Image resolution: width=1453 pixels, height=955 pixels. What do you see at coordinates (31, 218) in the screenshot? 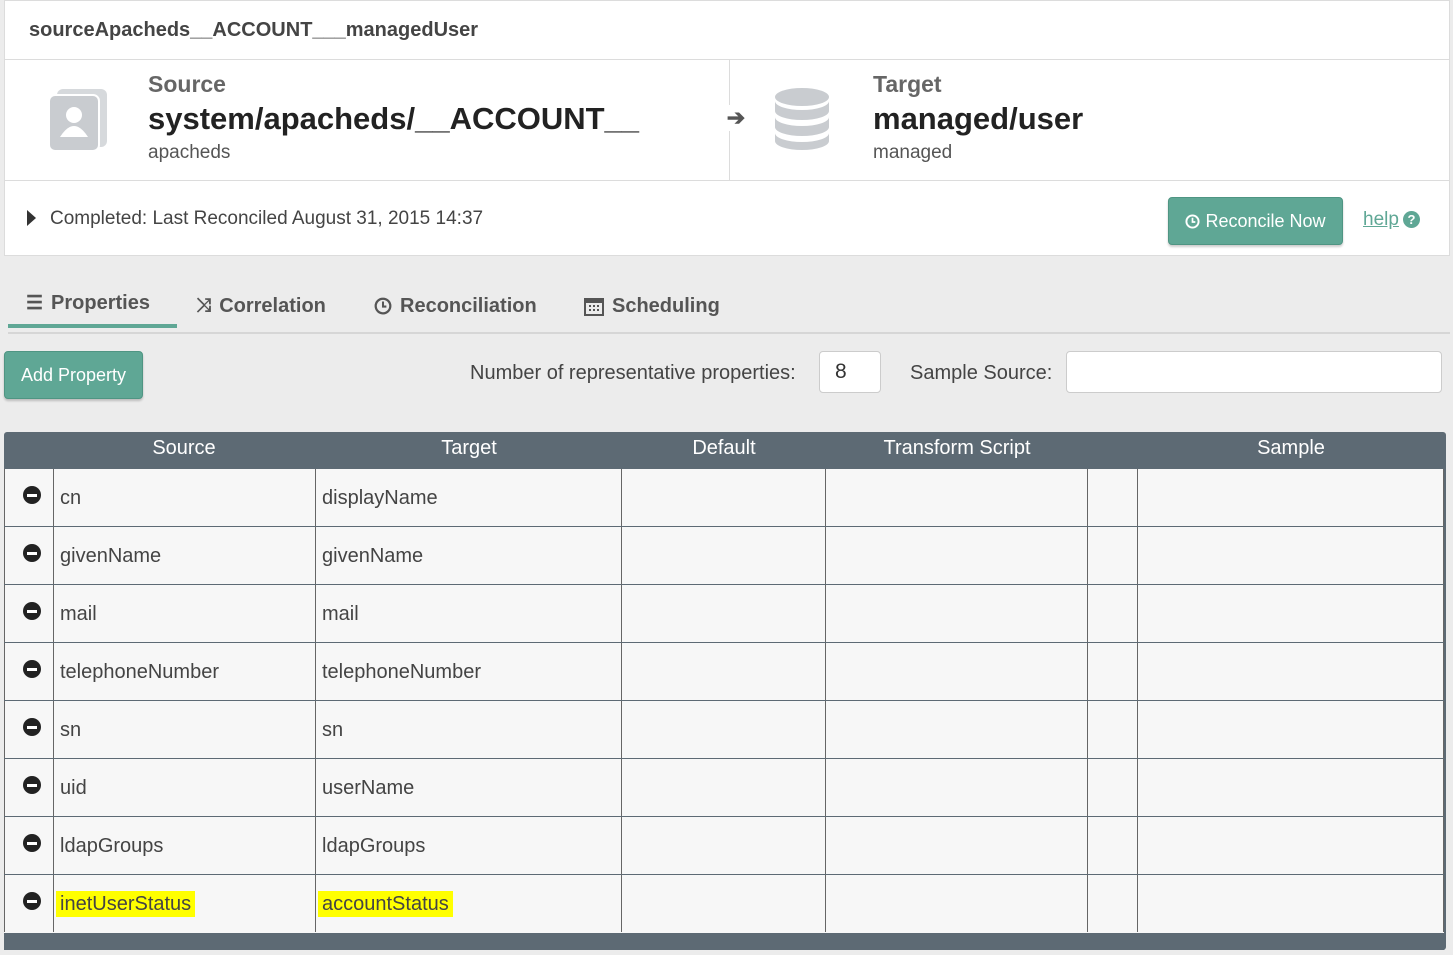
I see `caret-right-icon` at bounding box center [31, 218].